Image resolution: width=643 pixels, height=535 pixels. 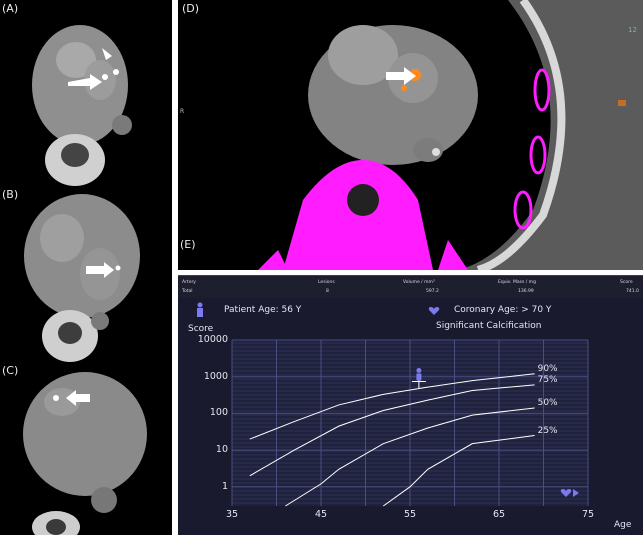 I want to click on panel-label-d: (D), so click(x=191, y=8).